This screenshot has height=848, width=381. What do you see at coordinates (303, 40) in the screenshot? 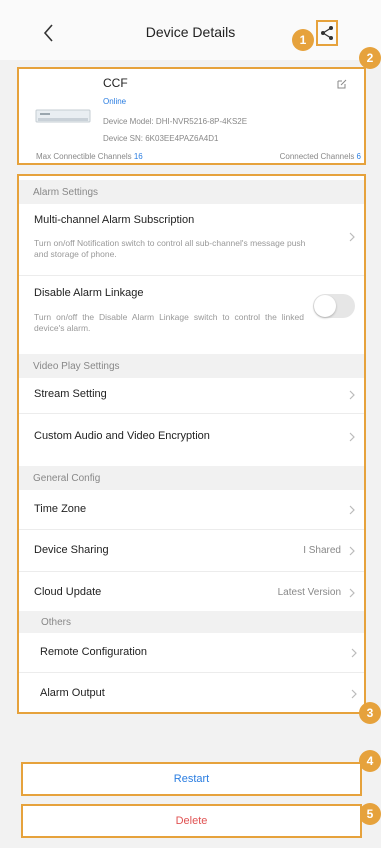
I see `callout-1: 1` at bounding box center [303, 40].